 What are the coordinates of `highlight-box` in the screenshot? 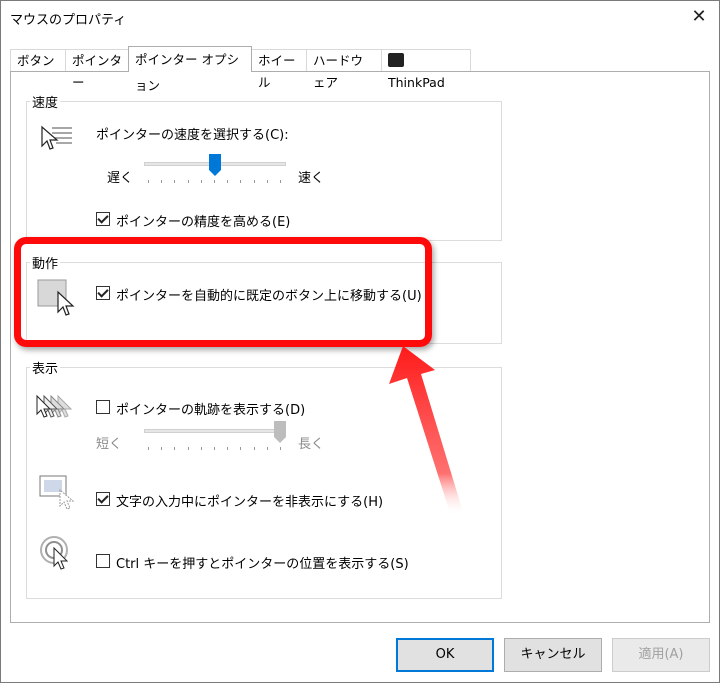 It's located at (223, 292).